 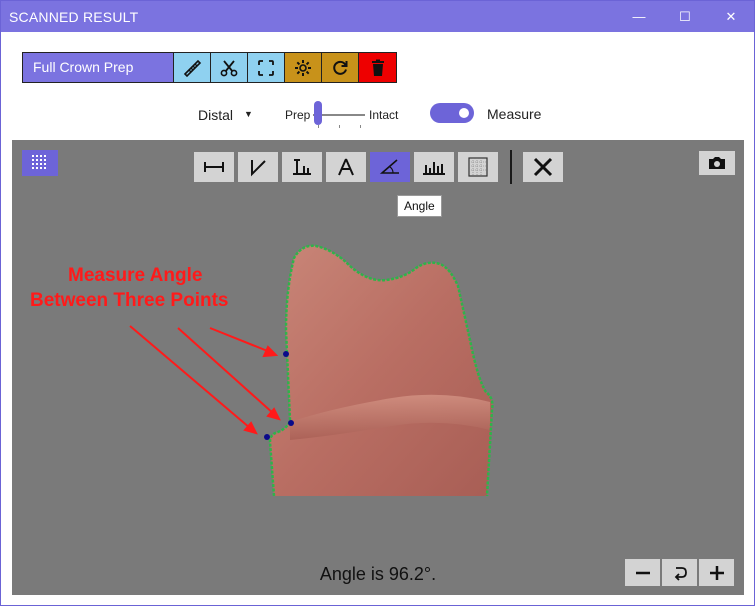 I want to click on slider-intact-label: Intact, so click(x=384, y=115).